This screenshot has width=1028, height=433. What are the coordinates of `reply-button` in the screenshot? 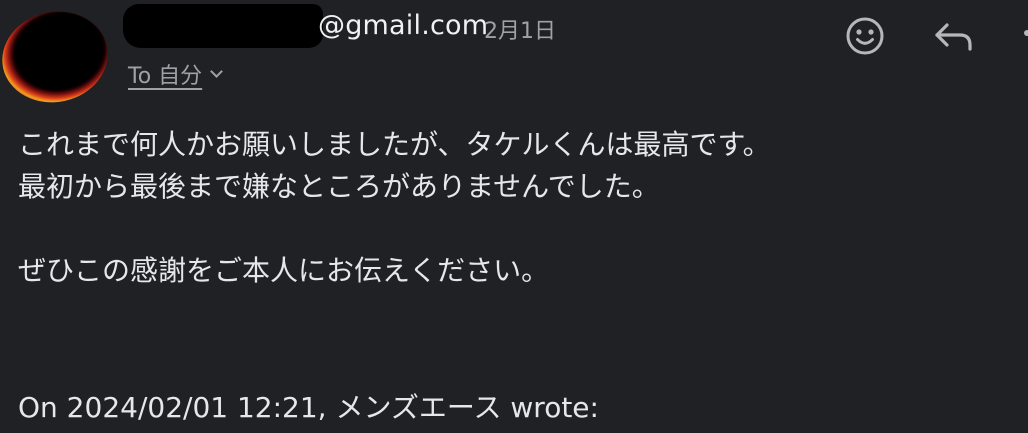 It's located at (954, 36).